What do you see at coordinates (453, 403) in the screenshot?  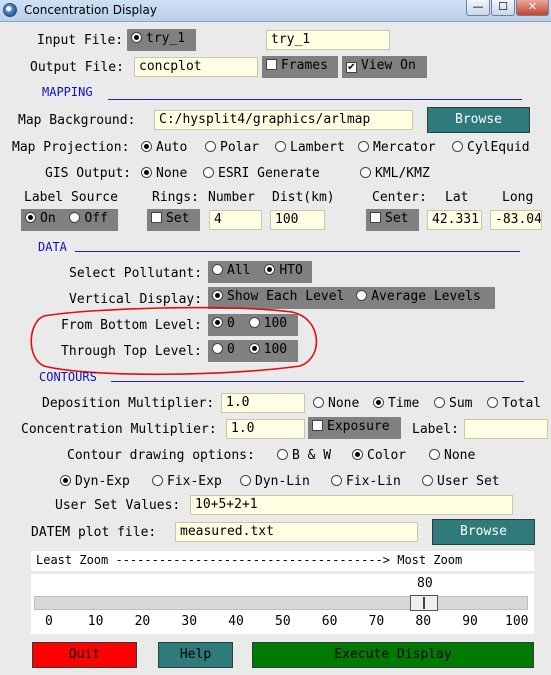 I see `deposition-sum-radio: Sum` at bounding box center [453, 403].